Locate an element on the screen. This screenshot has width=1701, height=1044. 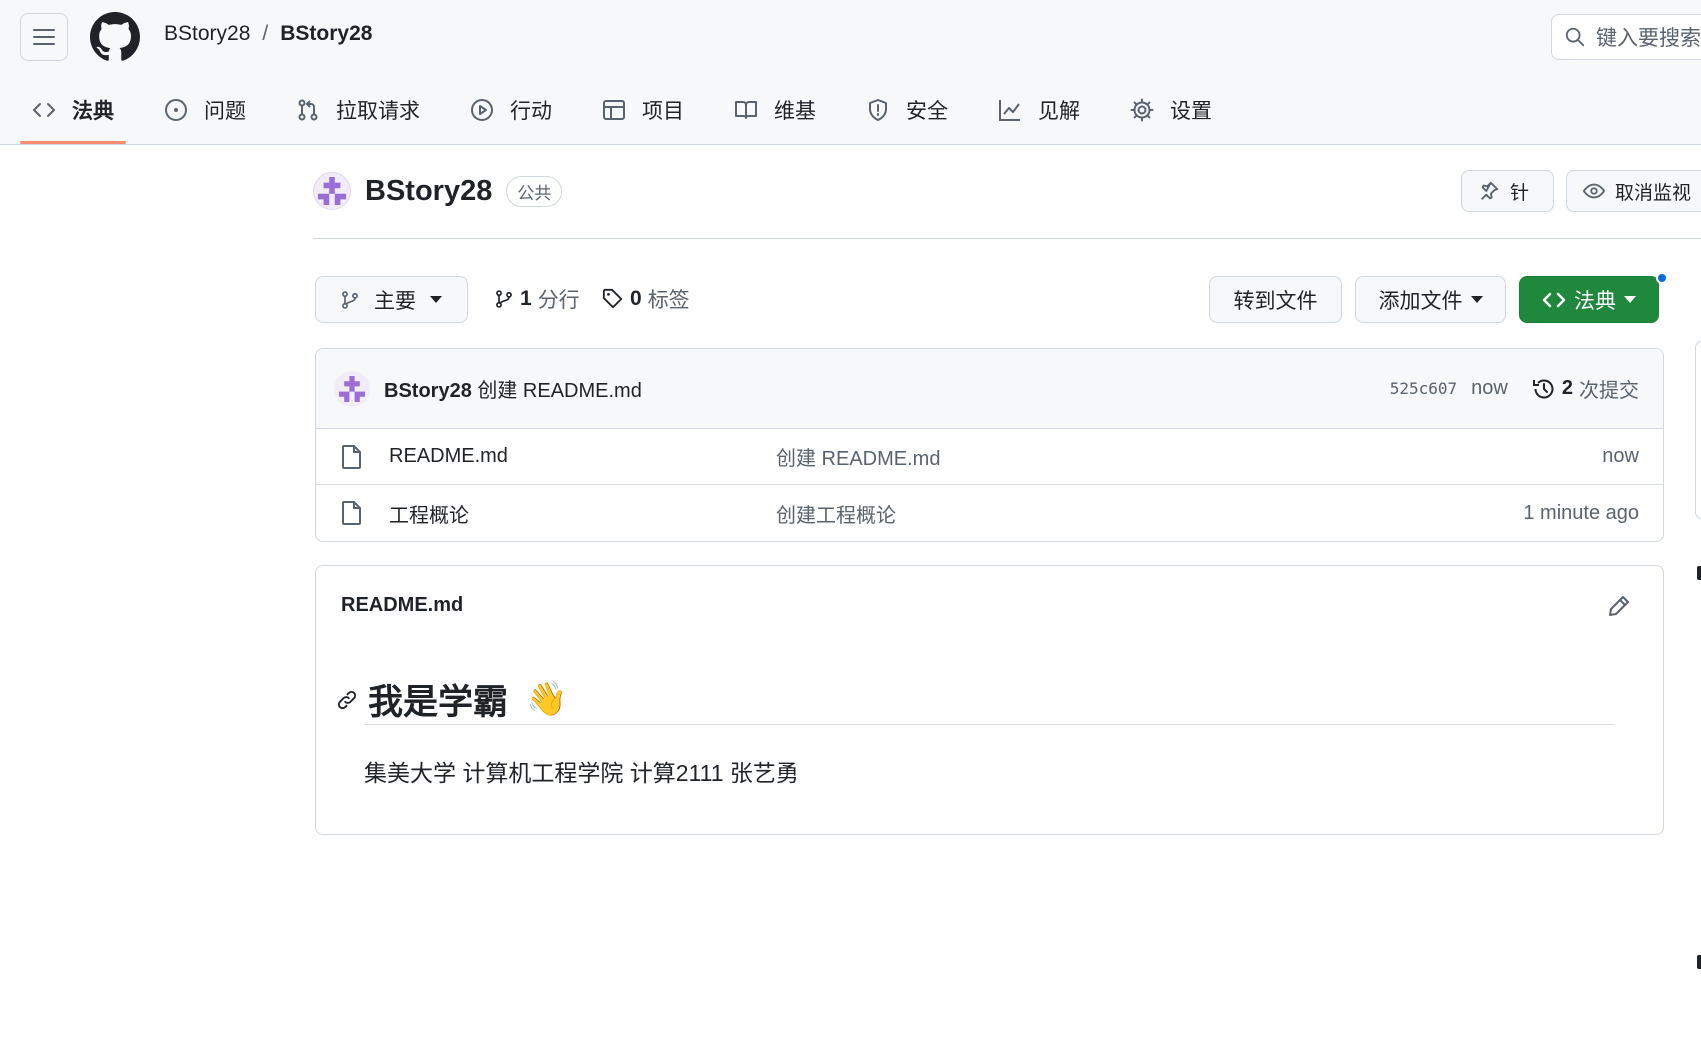
book-icon is located at coordinates (746, 110).